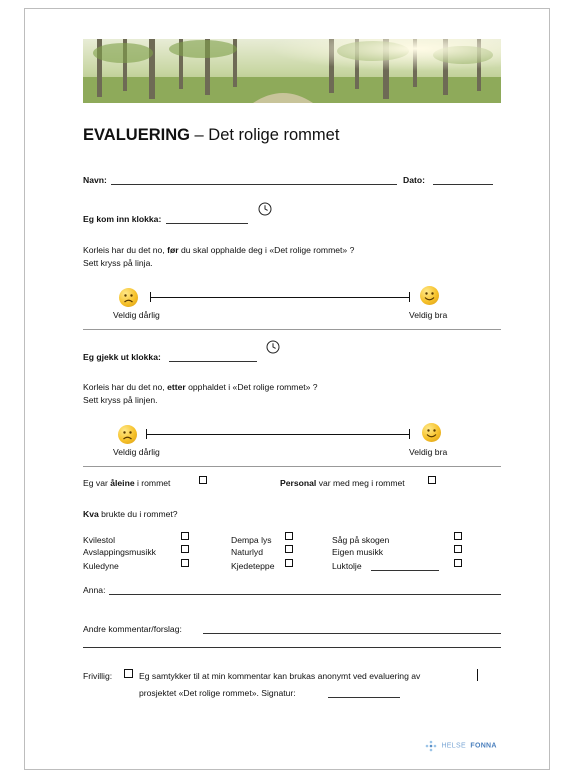 The height and width of the screenshot is (777, 576). What do you see at coordinates (347, 566) in the screenshot?
I see `option-luktolje-label: Luktolje` at bounding box center [347, 566].